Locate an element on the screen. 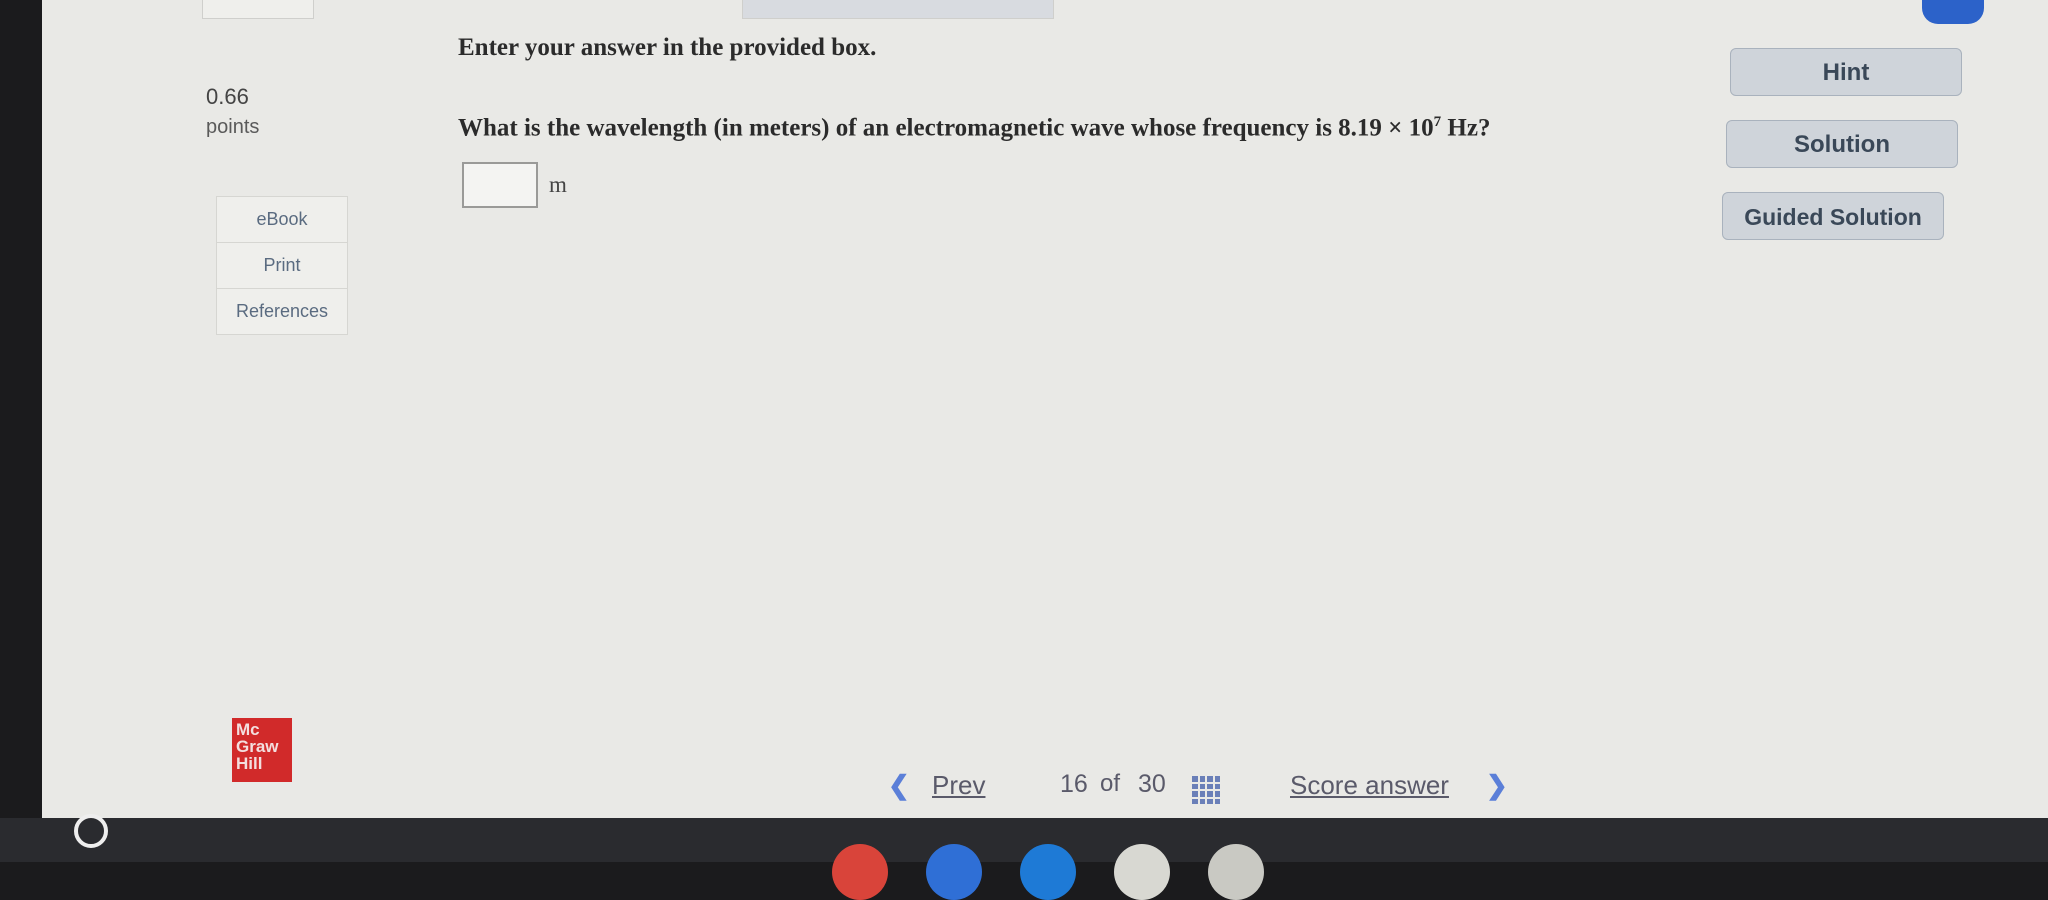 Image resolution: width=2048 pixels, height=900 pixels. question-score: 0.66 points is located at coordinates (232, 112).